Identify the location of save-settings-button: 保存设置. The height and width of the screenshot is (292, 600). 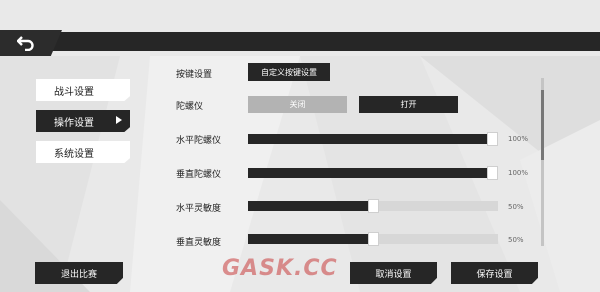
(494, 273).